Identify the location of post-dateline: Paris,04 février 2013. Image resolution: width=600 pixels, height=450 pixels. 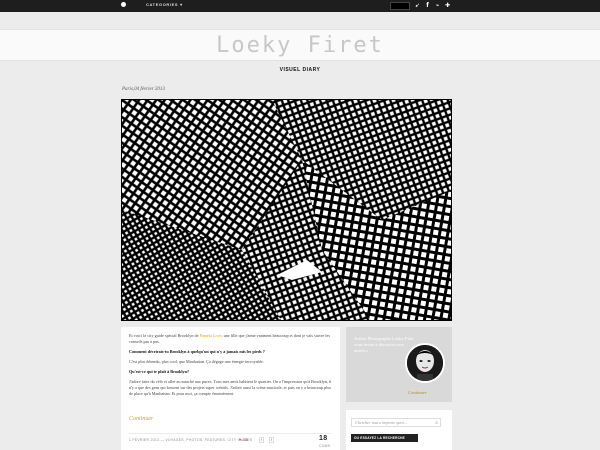
(143, 89).